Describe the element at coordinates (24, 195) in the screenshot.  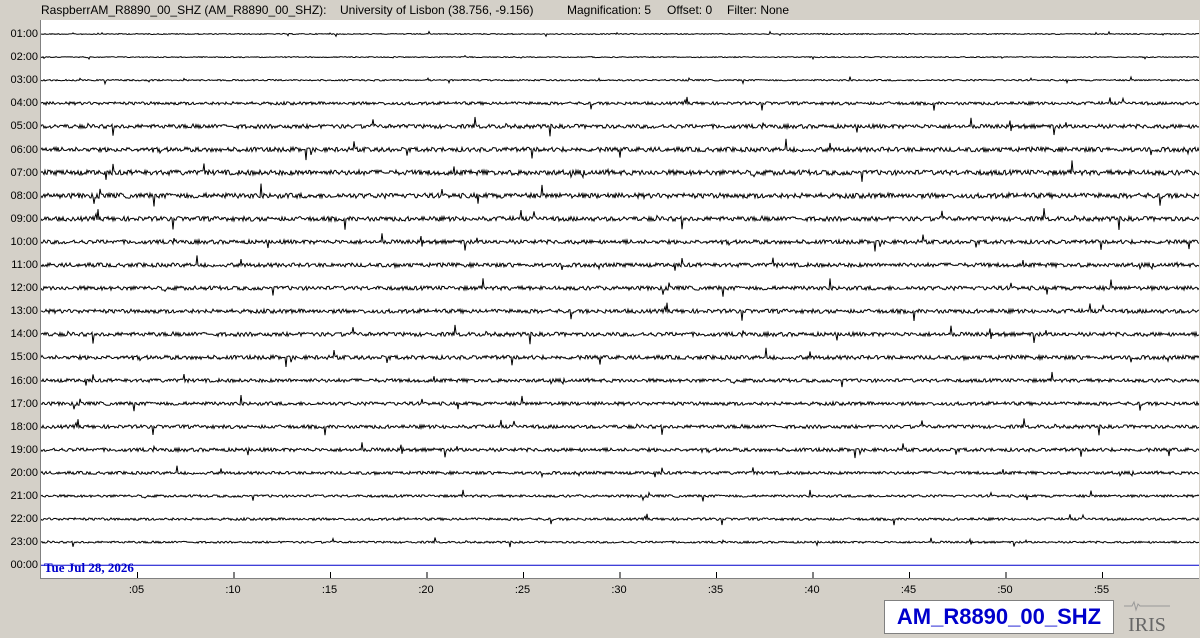
I see `row-label: 08:00` at that location.